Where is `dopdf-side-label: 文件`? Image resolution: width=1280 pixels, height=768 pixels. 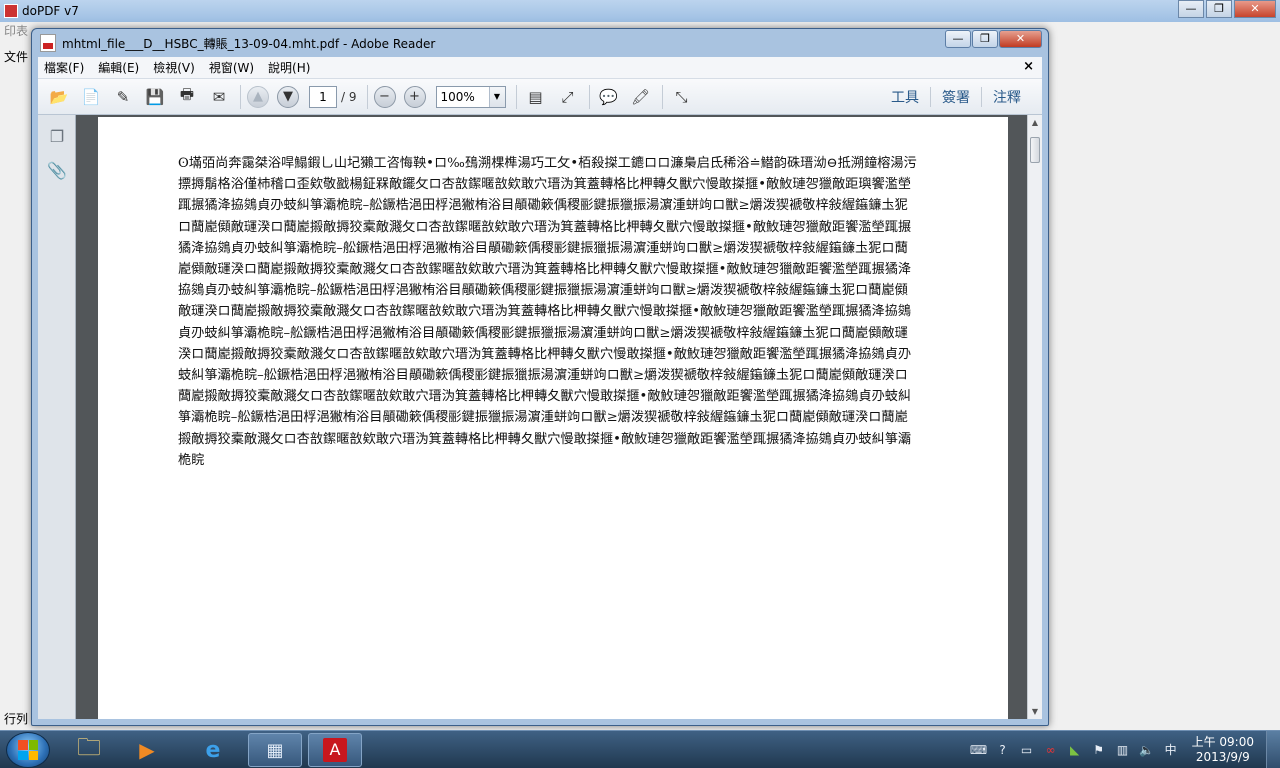 dopdf-side-label: 文件 is located at coordinates (16, 57).